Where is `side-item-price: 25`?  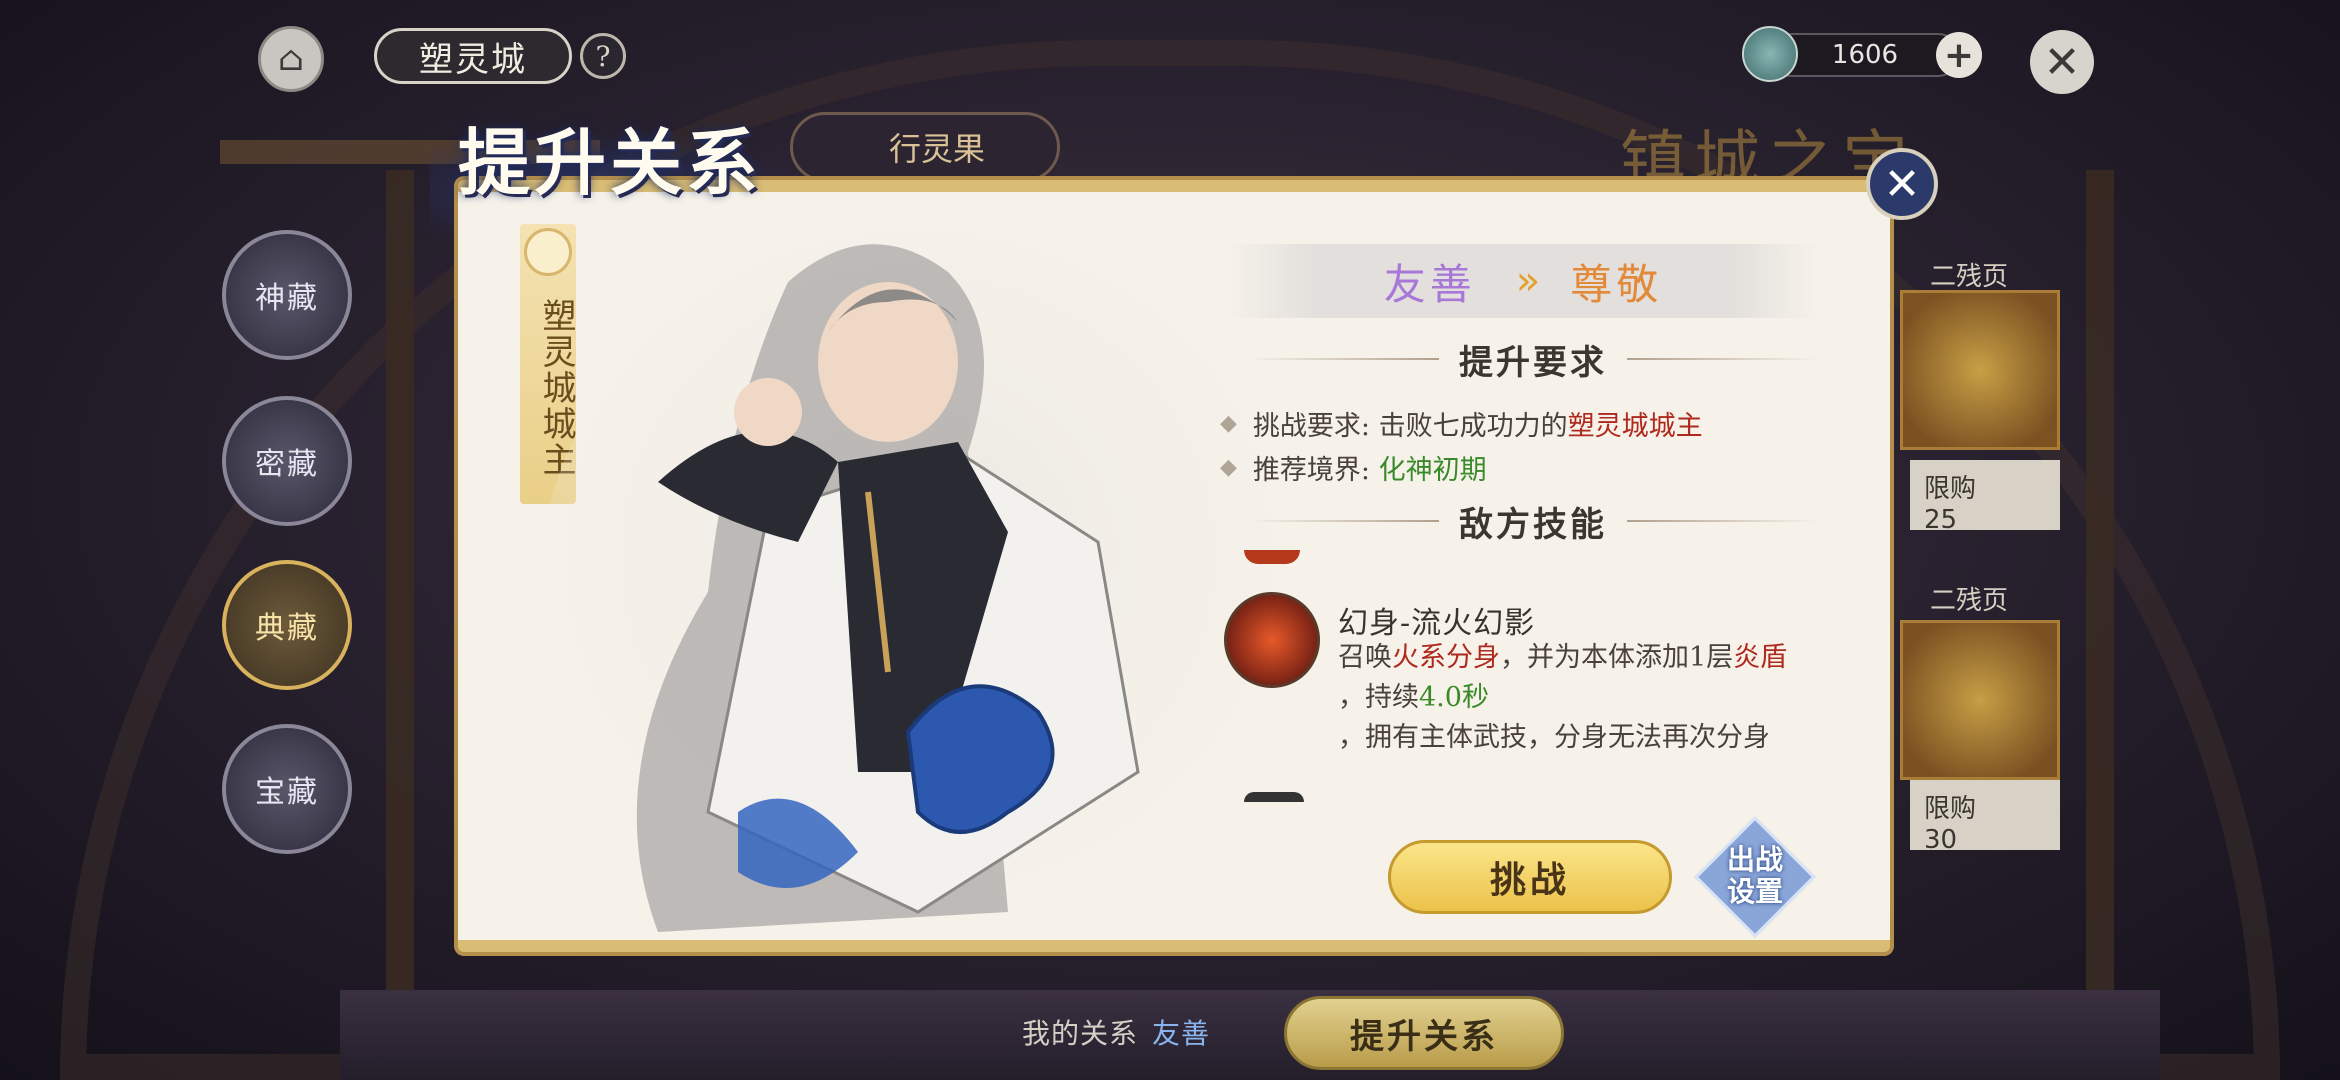
side-item-price: 25 is located at coordinates (1941, 520).